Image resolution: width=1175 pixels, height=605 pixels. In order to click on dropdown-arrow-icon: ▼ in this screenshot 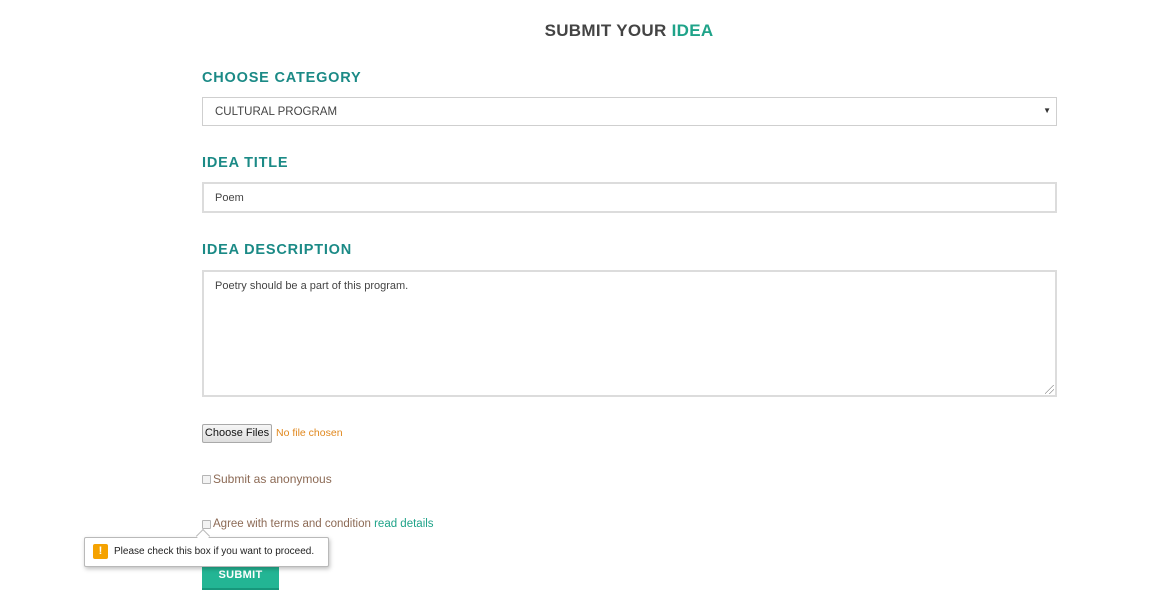, I will do `click(1047, 110)`.